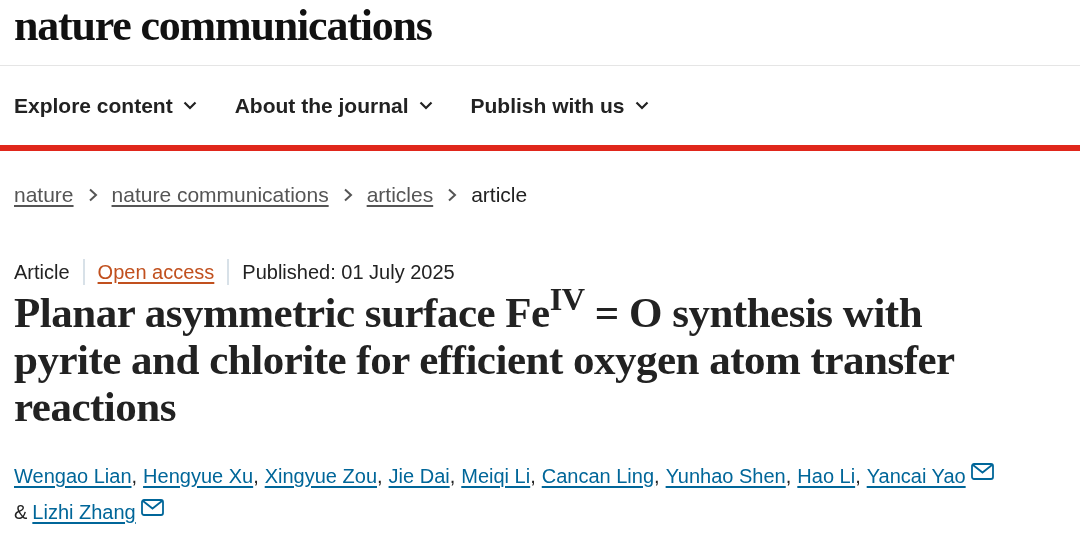  What do you see at coordinates (400, 195) in the screenshot?
I see `breadcrumb-link: articles` at bounding box center [400, 195].